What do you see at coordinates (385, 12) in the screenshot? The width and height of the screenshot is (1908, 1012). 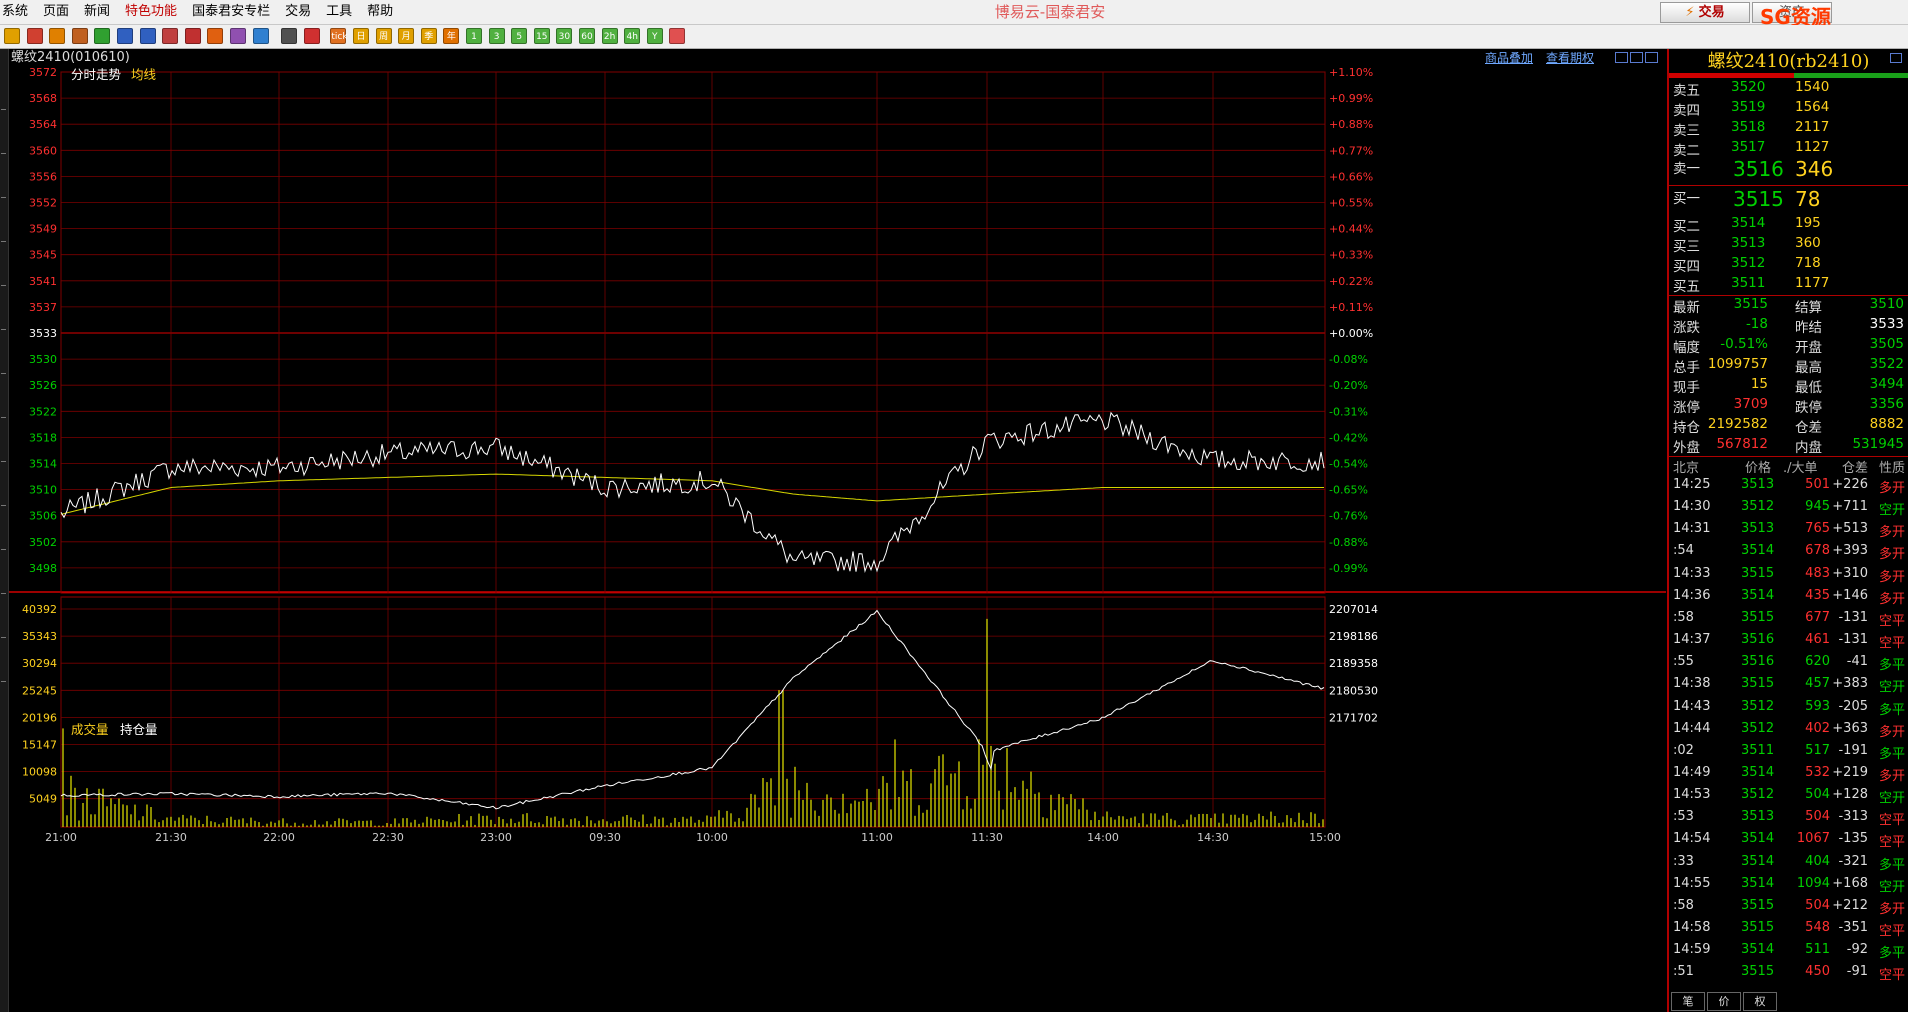 I see `menu-item-7: 帮助` at bounding box center [385, 12].